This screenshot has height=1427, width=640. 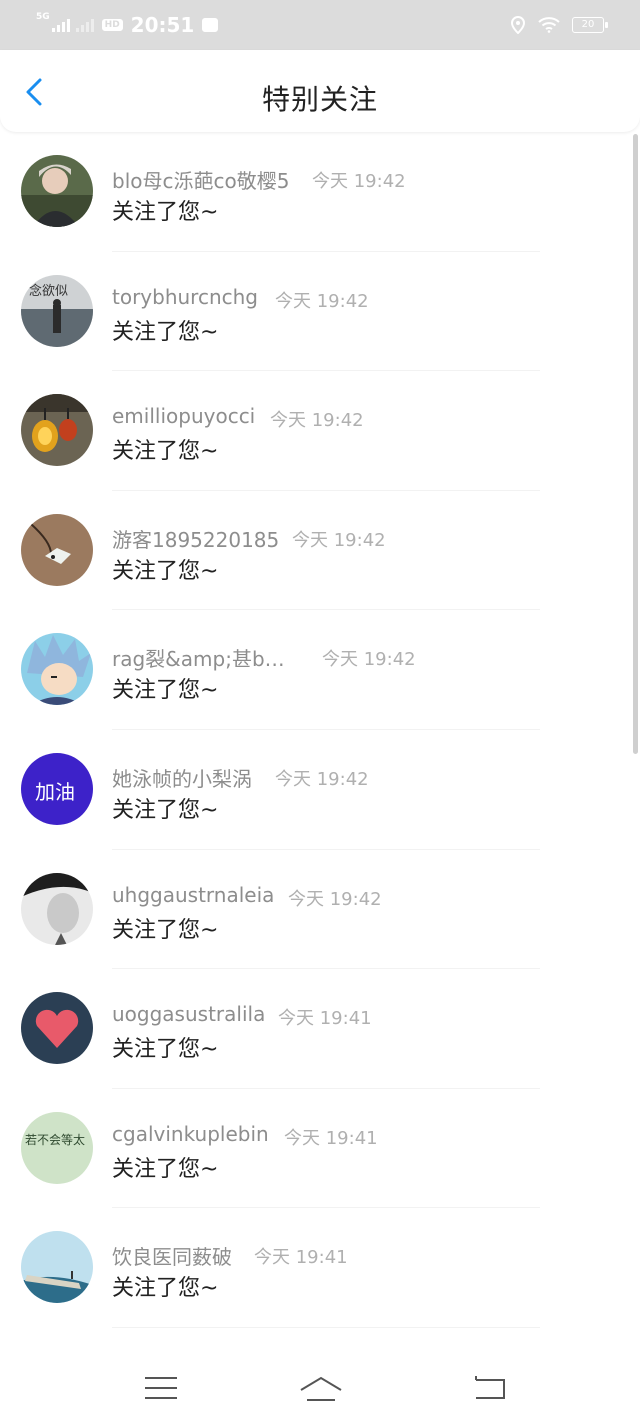 What do you see at coordinates (55, 1139) in the screenshot?
I see `avatar-label: 若不会等太` at bounding box center [55, 1139].